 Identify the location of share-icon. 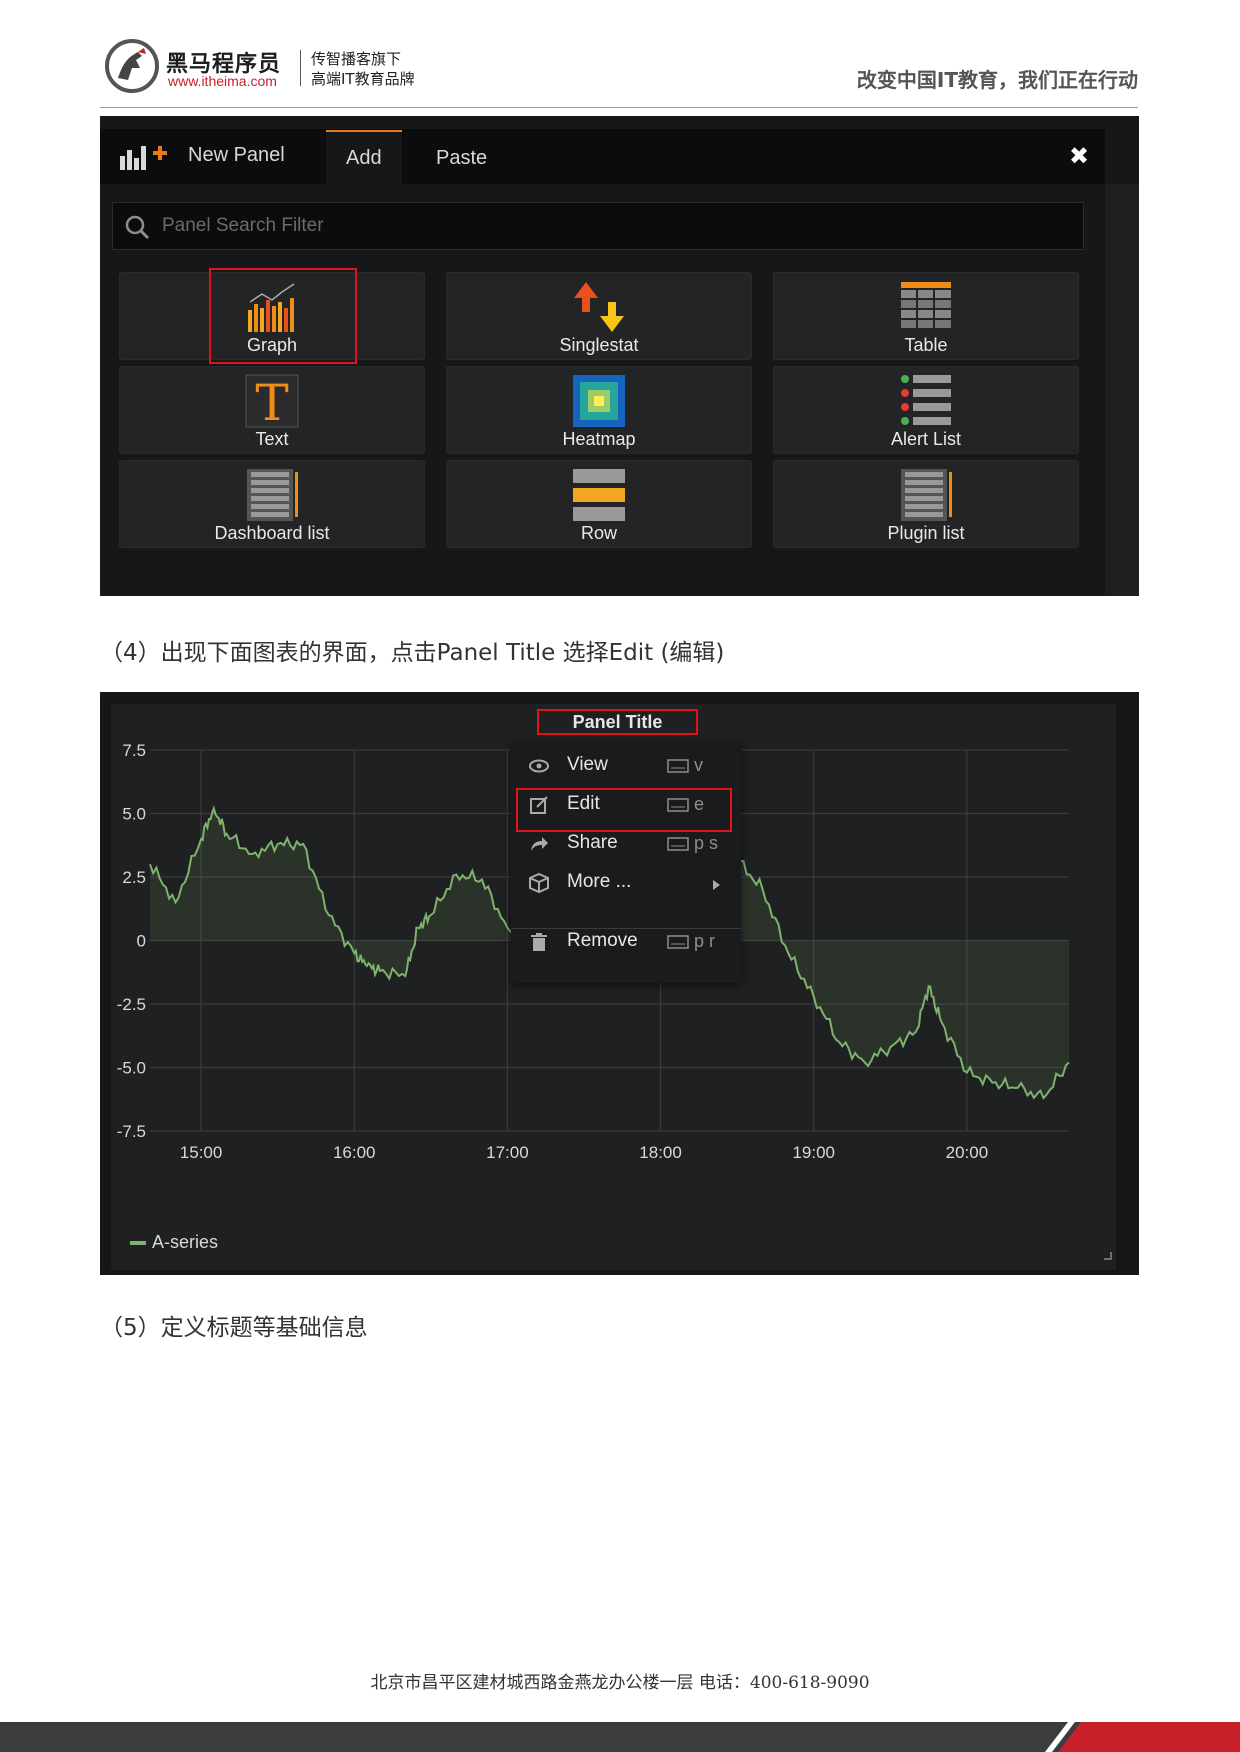
(539, 844).